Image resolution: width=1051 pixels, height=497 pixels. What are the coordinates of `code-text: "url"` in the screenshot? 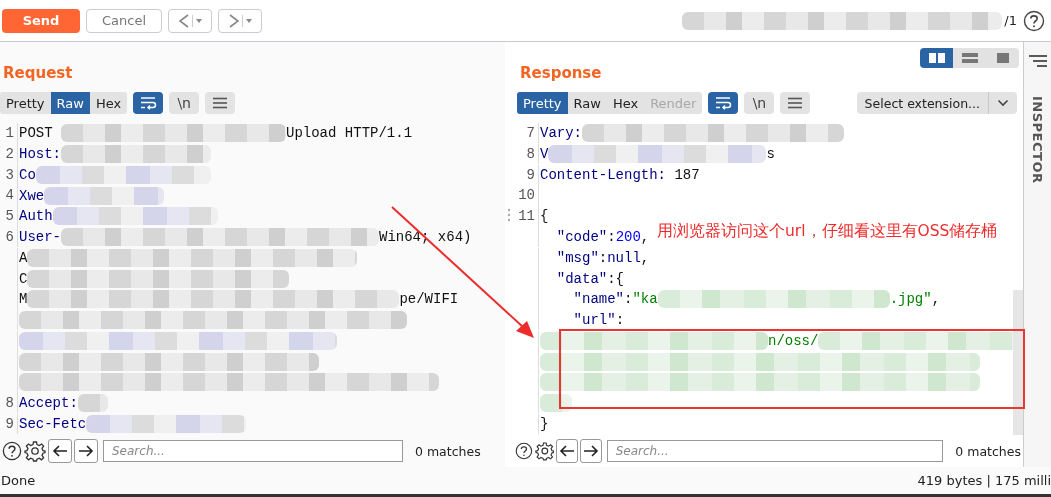 It's located at (594, 320).